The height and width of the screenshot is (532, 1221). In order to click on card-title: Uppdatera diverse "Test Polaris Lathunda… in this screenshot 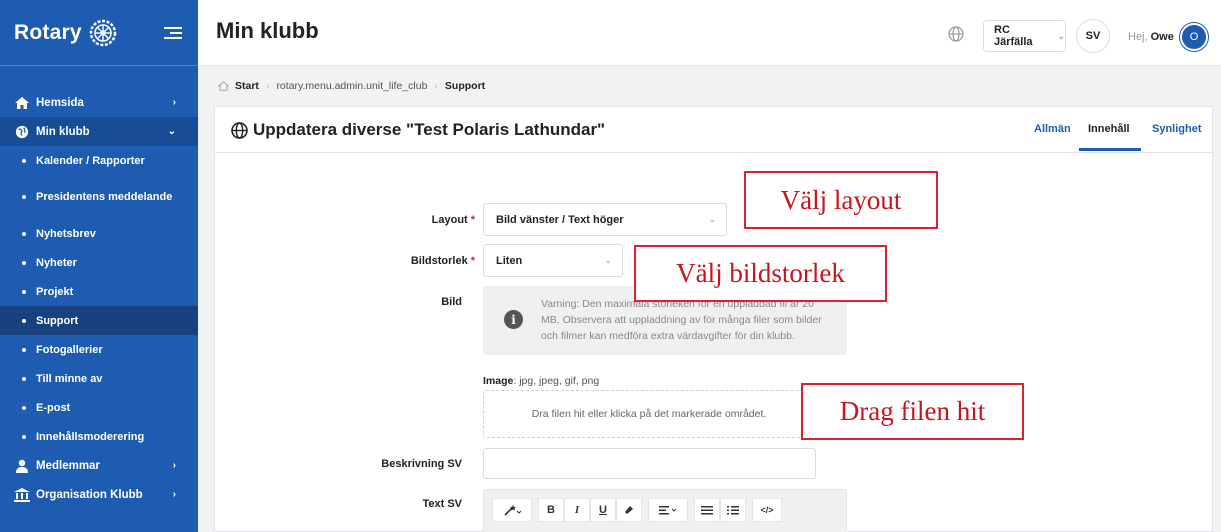, I will do `click(429, 129)`.